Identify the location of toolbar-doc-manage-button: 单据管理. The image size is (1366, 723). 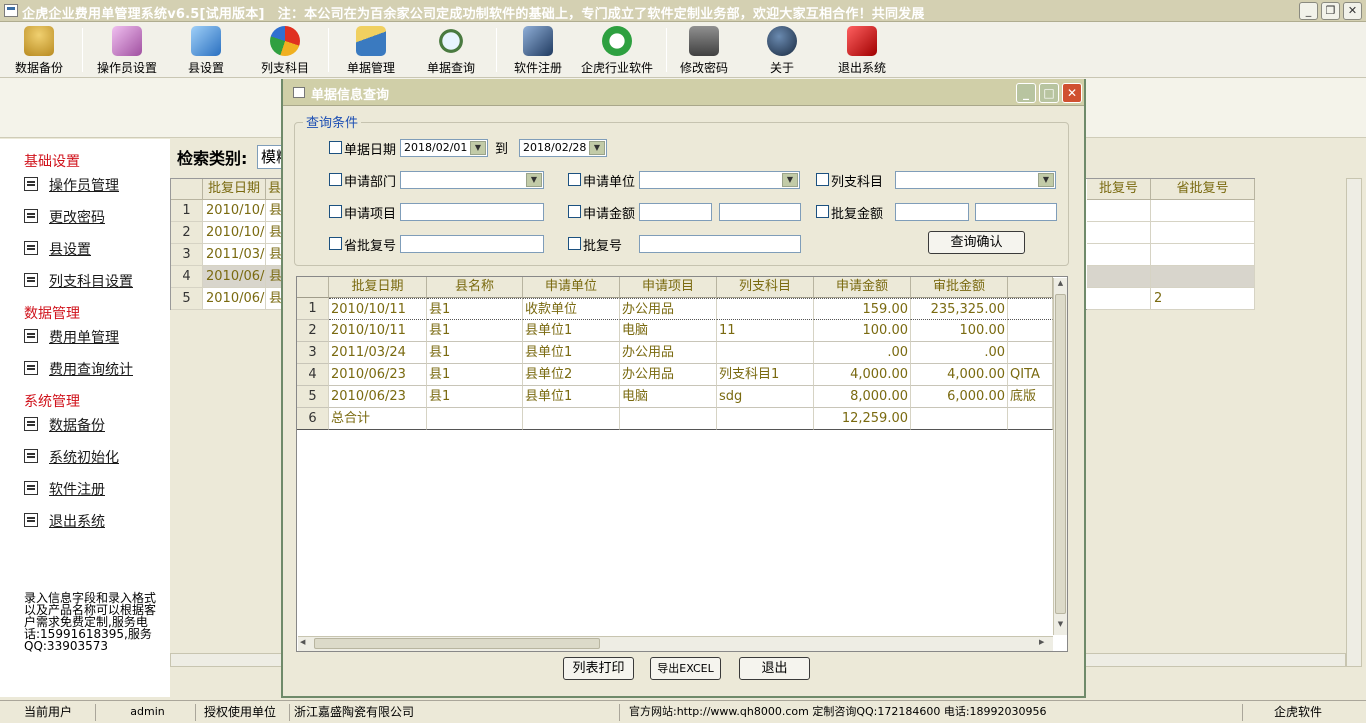
(371, 50).